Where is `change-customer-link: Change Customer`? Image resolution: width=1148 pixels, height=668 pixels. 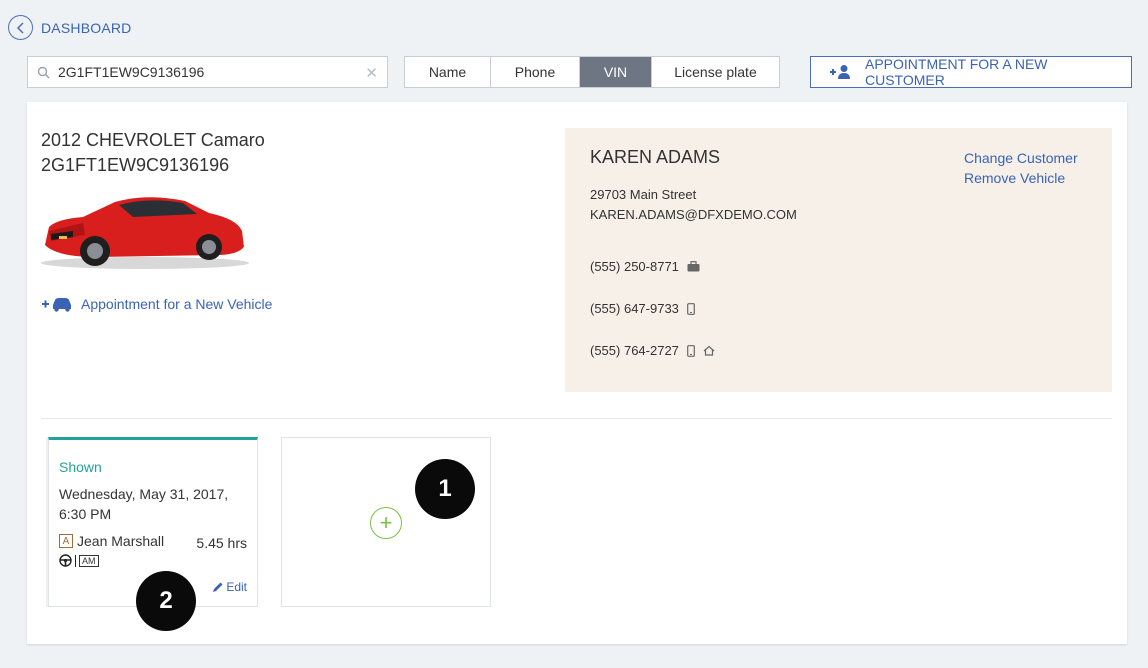
change-customer-link: Change Customer is located at coordinates (1021, 158).